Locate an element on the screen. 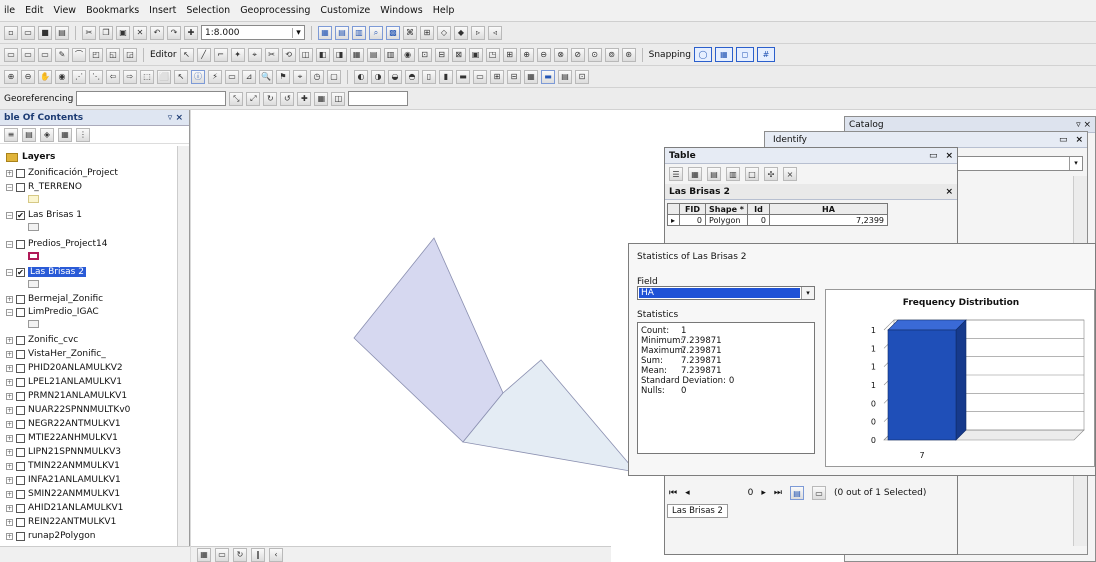 This screenshot has width=1096, height=562. table-bottom-tab: Las Brisas 2 is located at coordinates (697, 511).